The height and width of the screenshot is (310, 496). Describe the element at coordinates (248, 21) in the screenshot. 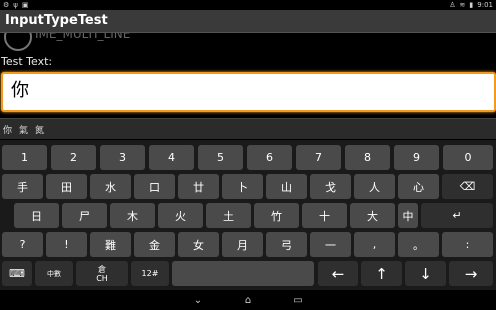

I see `action-bar: InputTypeTest` at that location.